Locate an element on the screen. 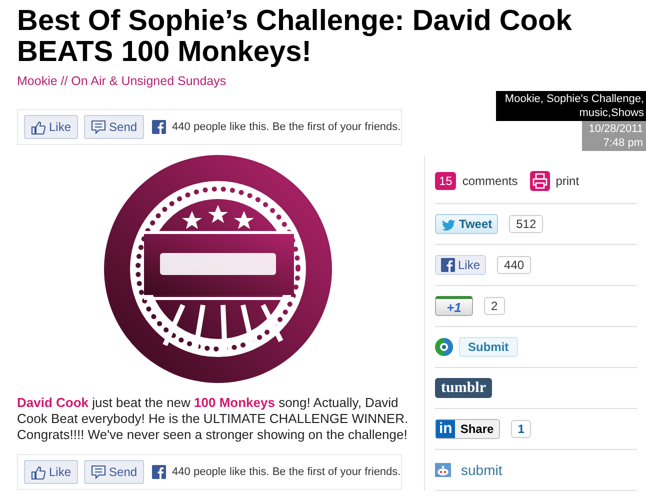 The height and width of the screenshot is (501, 646). print-link: print is located at coordinates (568, 181).